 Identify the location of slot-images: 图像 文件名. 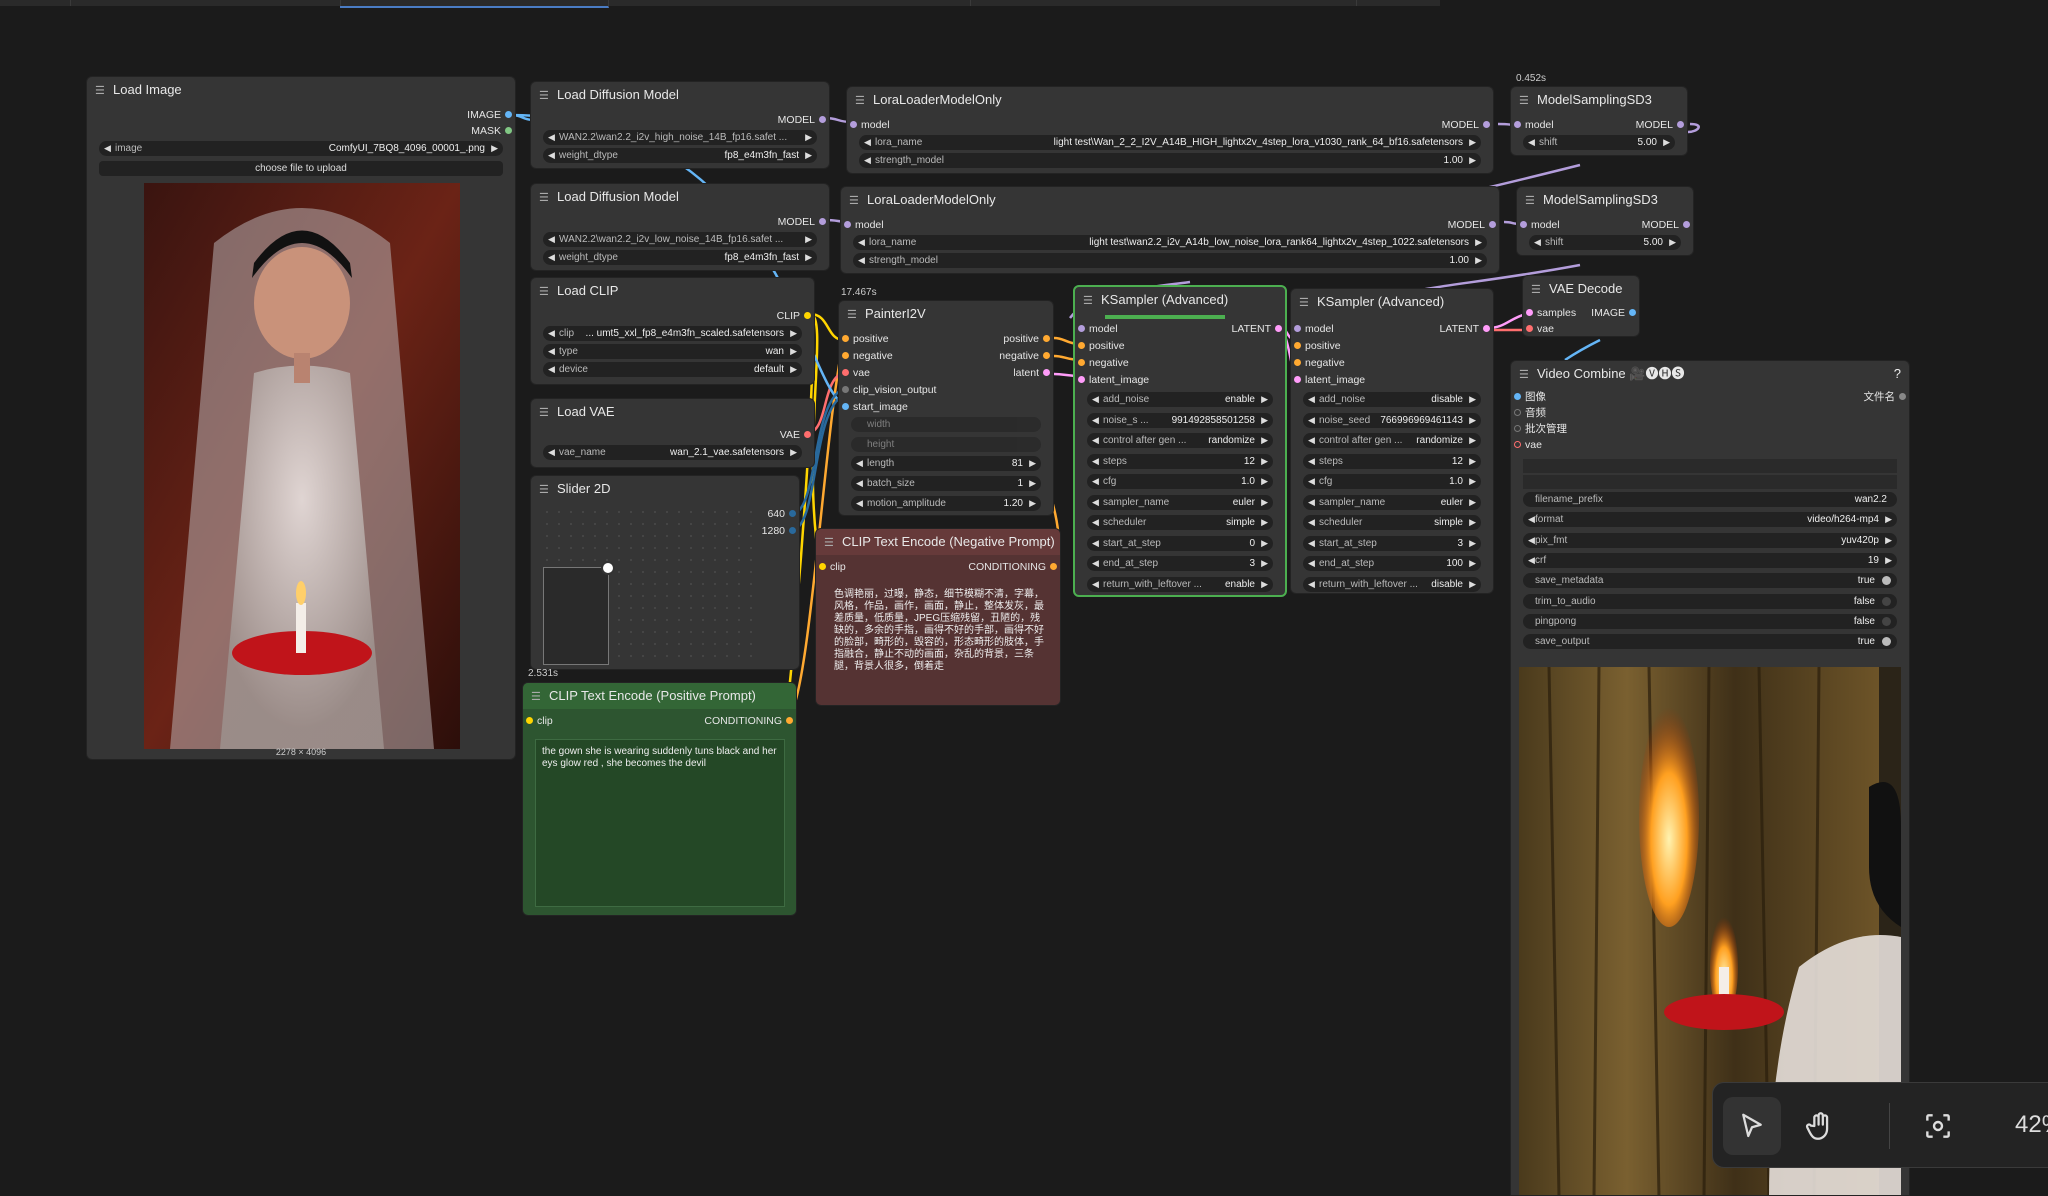
(1710, 397).